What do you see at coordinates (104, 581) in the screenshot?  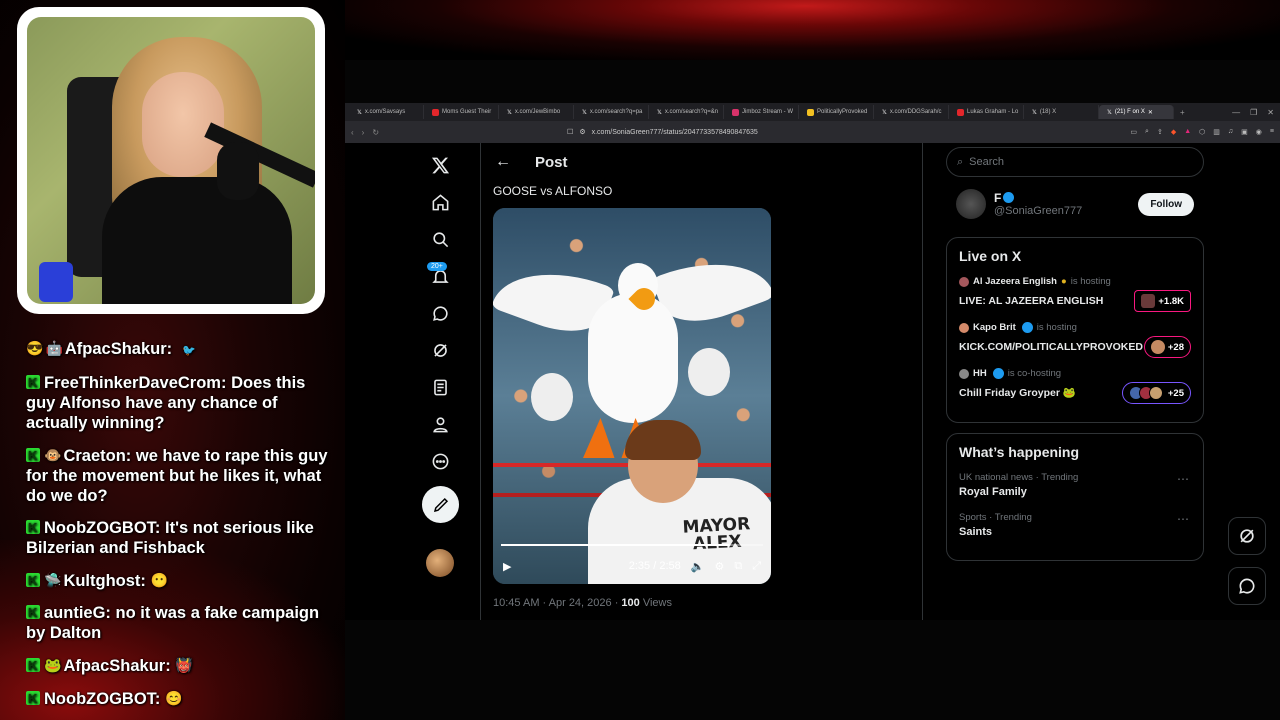 I see `chat-username: Kultghost:` at bounding box center [104, 581].